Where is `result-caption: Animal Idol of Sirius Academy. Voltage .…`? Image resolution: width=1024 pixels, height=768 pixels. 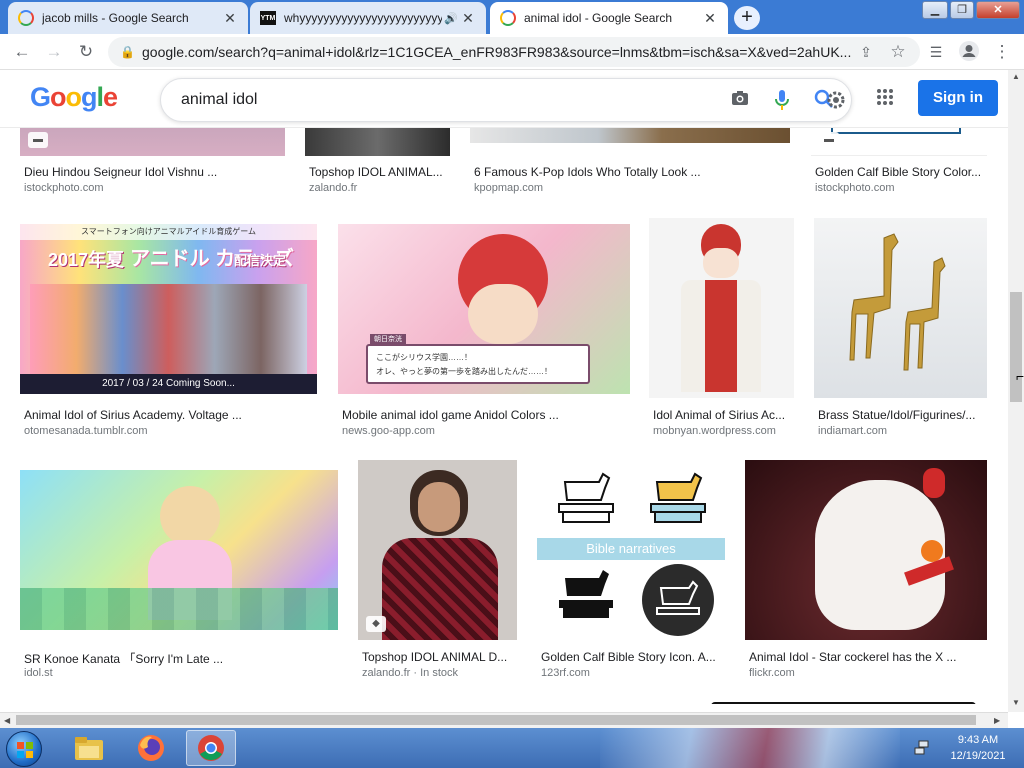
result-caption: Animal Idol of Sirius Academy. Voltage .… is located at coordinates (170, 415).